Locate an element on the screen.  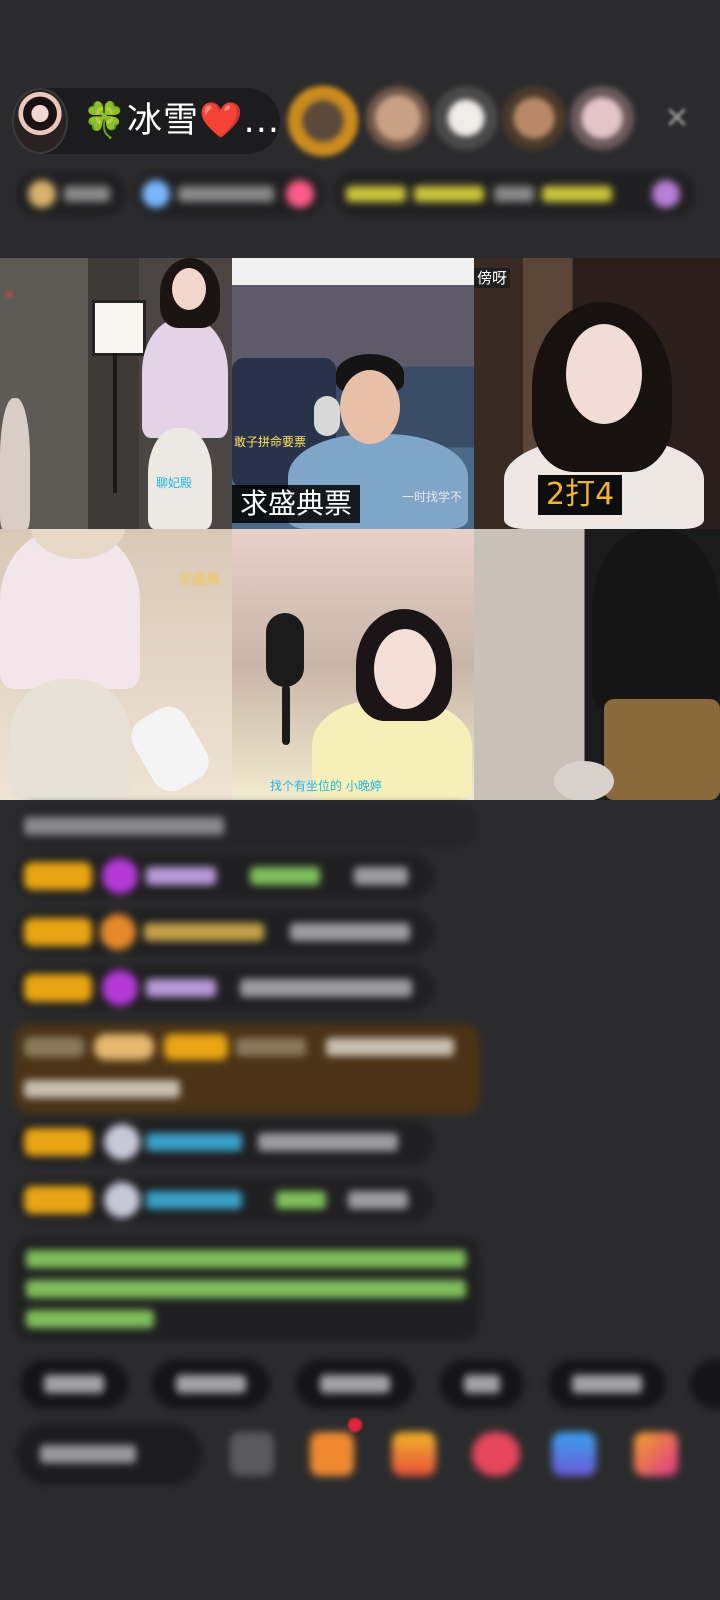
gift-message is located at coordinates (247, 1069).